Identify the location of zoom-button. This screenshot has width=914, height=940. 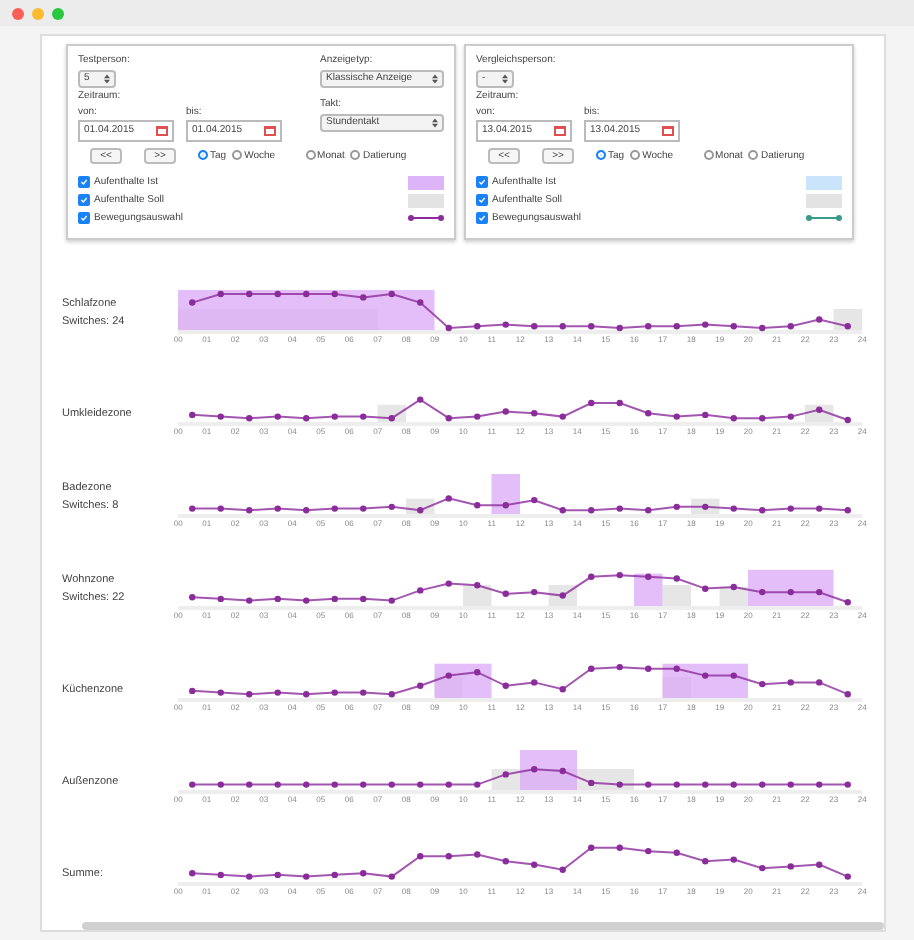
(58, 13).